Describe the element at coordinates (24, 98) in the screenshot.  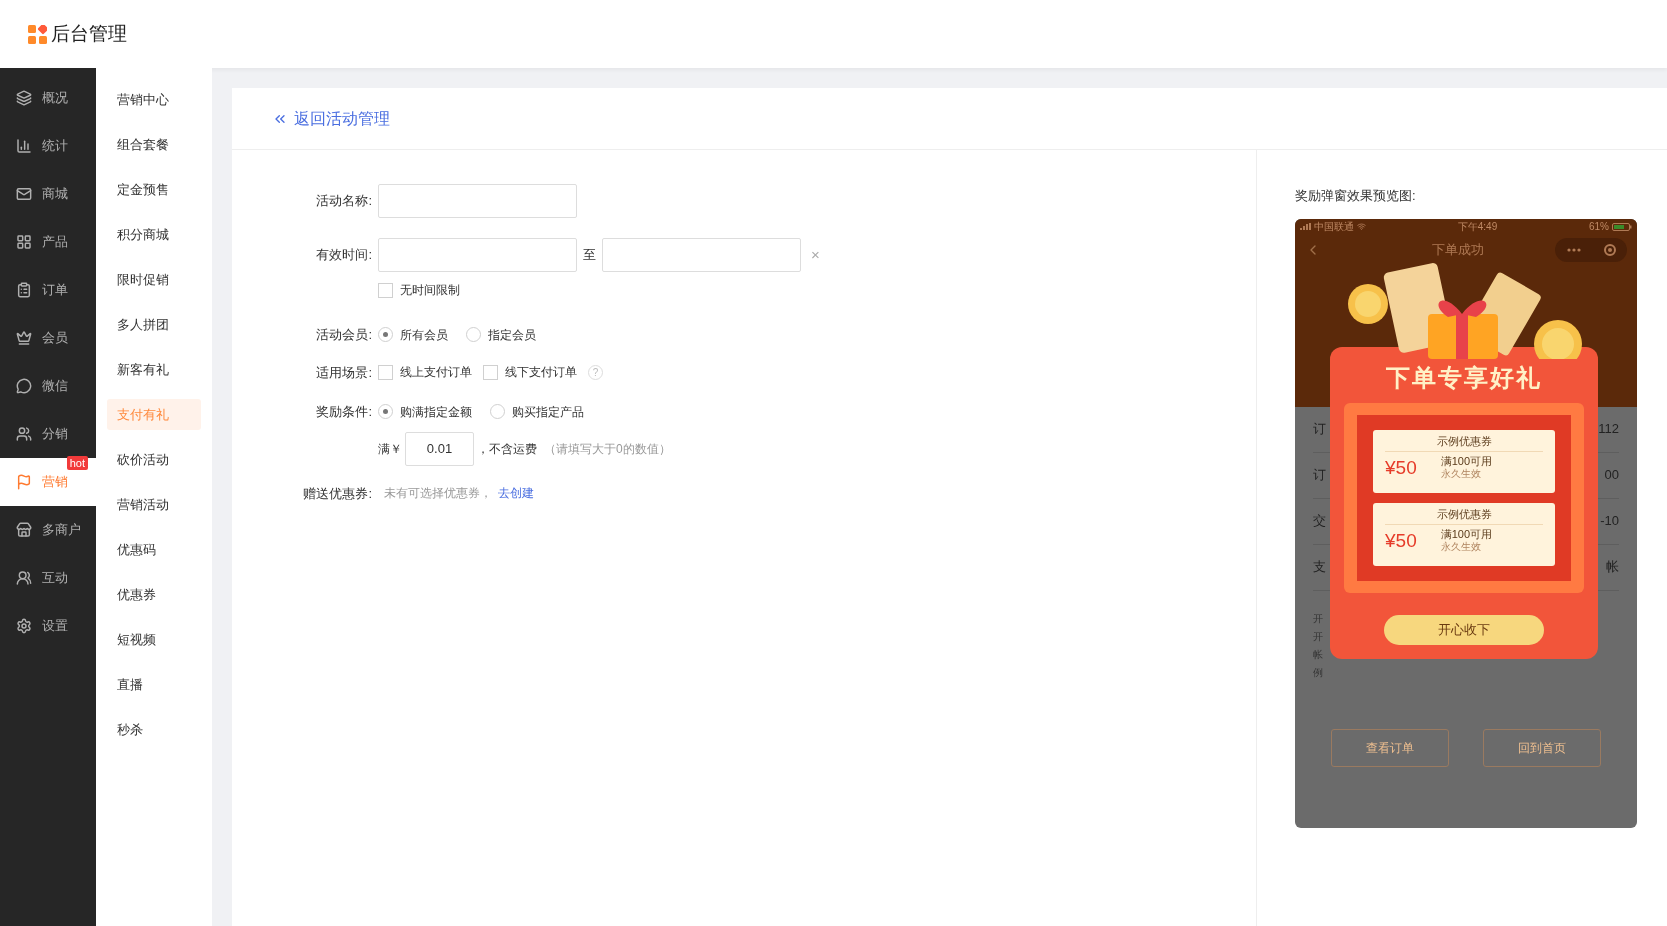
I see `layers-icon` at that location.